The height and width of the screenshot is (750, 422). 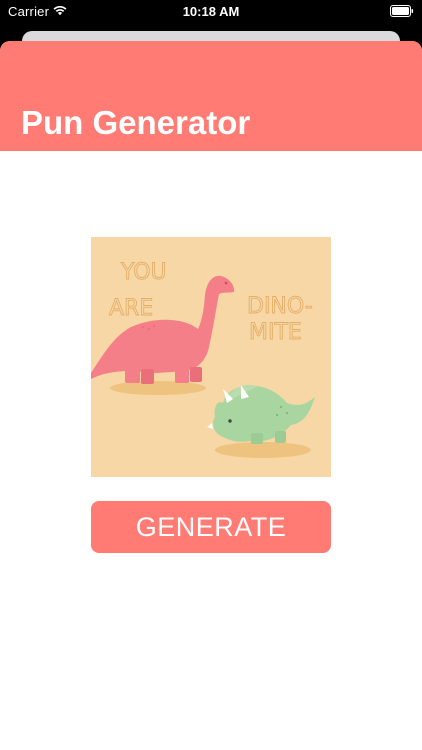 I want to click on generate-button: GENERATE, so click(x=211, y=527).